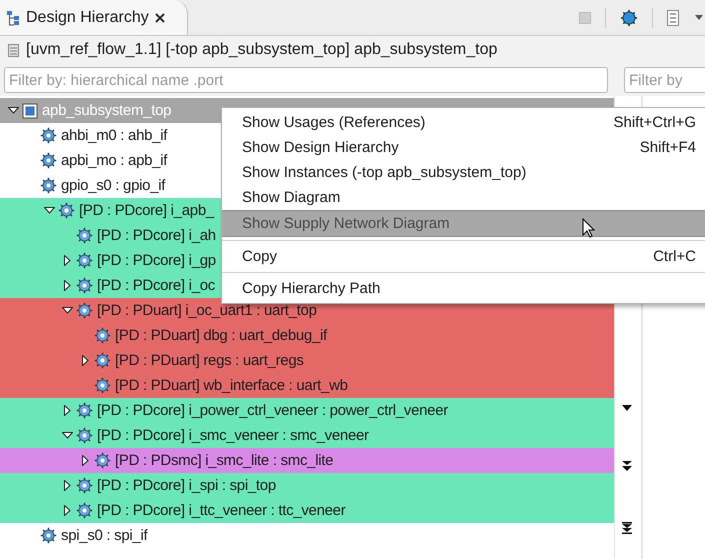 Image resolution: width=705 pixels, height=559 pixels. I want to click on tree-item-label: ahbi_m0 : ahb_if, so click(114, 135).